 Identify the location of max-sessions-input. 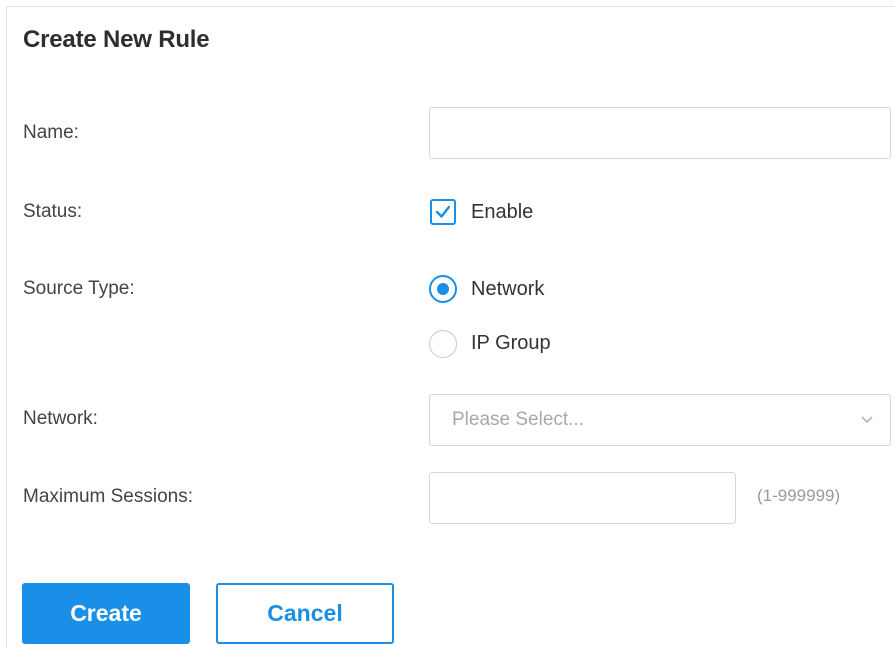
(582, 498).